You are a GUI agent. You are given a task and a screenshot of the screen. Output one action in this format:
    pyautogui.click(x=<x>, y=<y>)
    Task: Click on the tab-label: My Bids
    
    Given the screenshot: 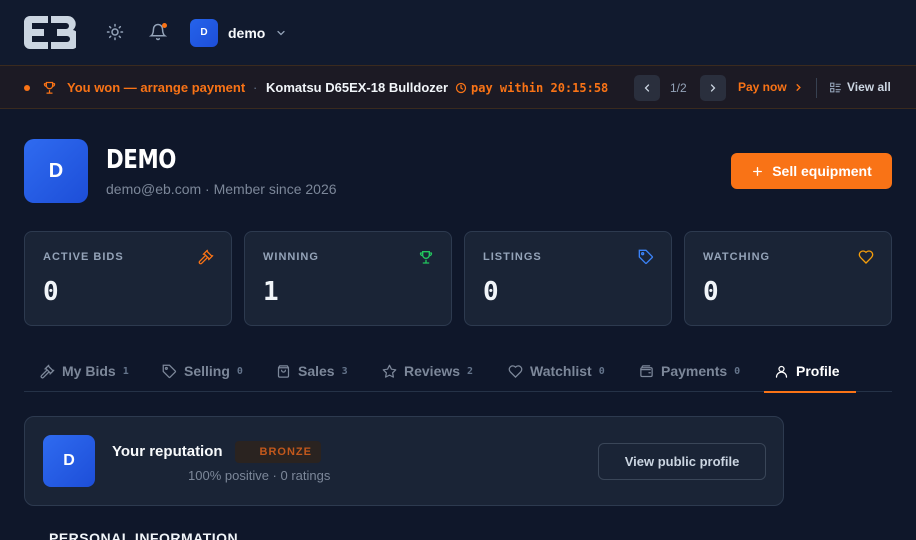 What is the action you would take?
    pyautogui.click(x=89, y=371)
    